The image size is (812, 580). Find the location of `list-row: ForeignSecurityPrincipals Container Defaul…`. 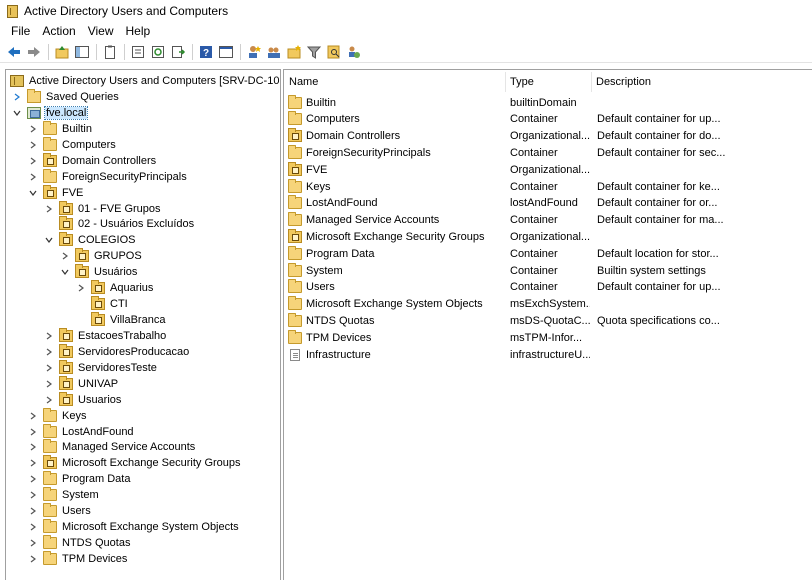

list-row: ForeignSecurityPrincipals Container Defaul… is located at coordinates (548, 152).